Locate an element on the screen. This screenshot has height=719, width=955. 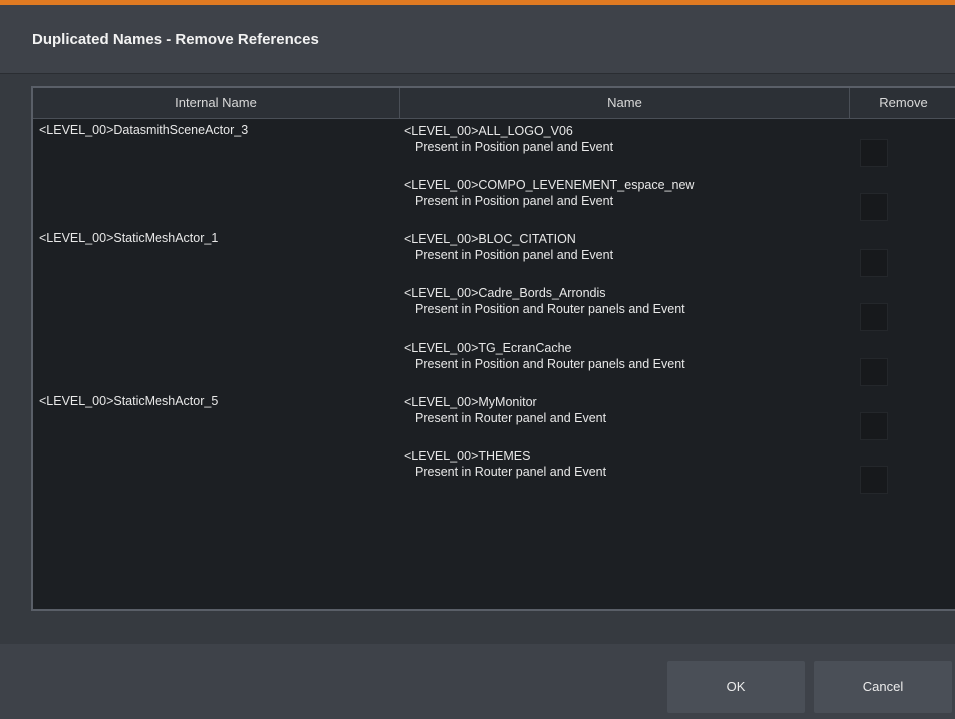
cancel-button: Cancel is located at coordinates (883, 687).